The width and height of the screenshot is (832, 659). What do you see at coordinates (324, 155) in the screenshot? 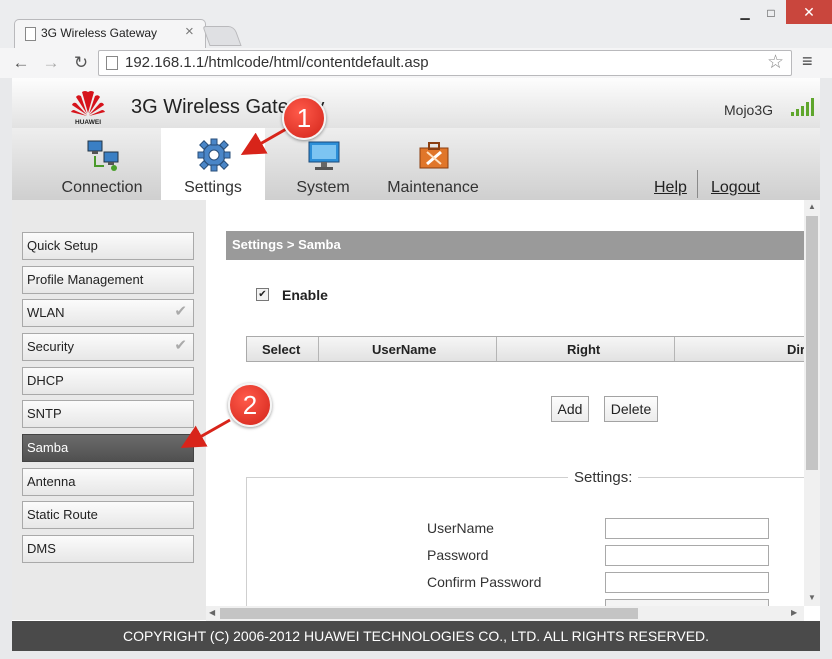
I see `monitor-icon` at bounding box center [324, 155].